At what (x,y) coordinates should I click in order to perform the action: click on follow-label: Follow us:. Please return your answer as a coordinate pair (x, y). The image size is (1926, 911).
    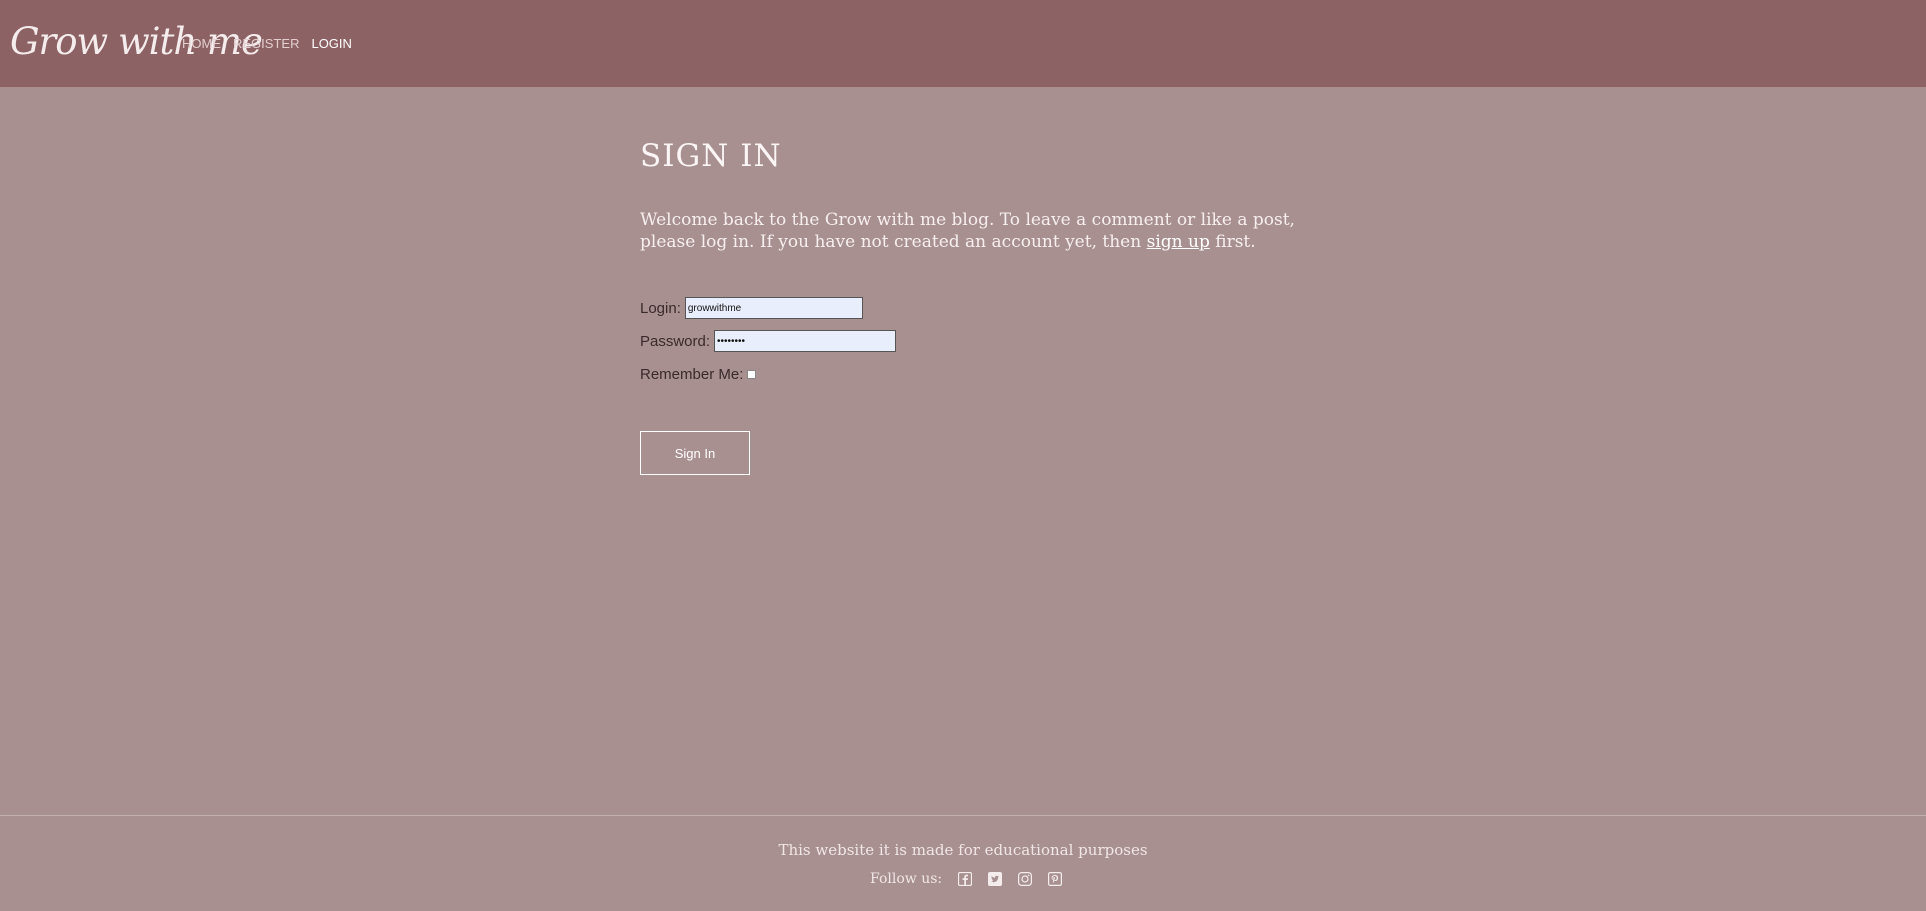
    Looking at the image, I should click on (906, 879).